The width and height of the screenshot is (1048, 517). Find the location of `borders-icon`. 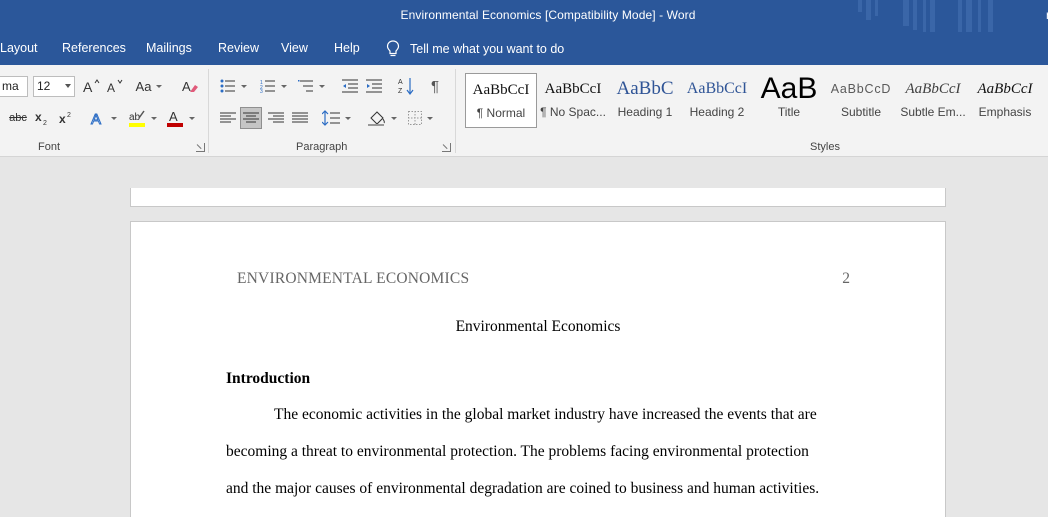

borders-icon is located at coordinates (414, 118).